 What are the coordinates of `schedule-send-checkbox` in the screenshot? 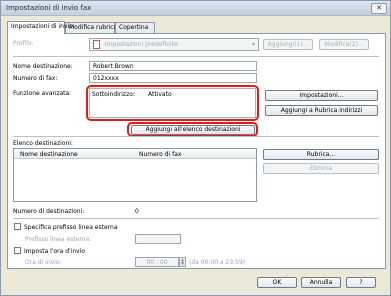 It's located at (17, 250).